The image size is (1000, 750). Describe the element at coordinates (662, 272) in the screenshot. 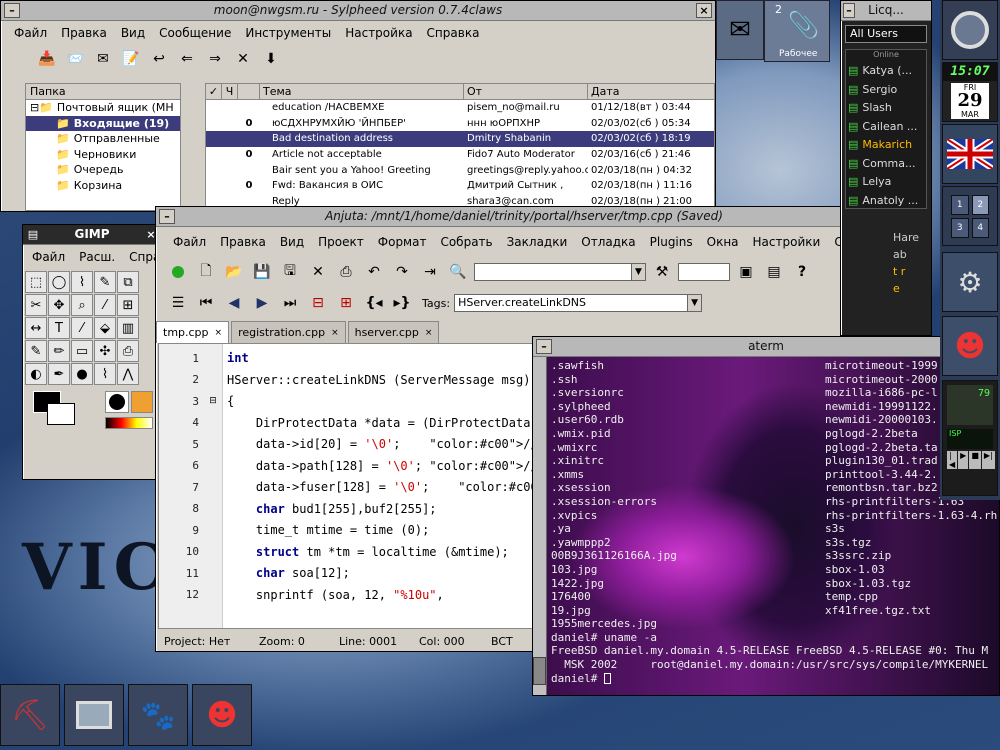

I see `wrench-icon: ⚒` at that location.